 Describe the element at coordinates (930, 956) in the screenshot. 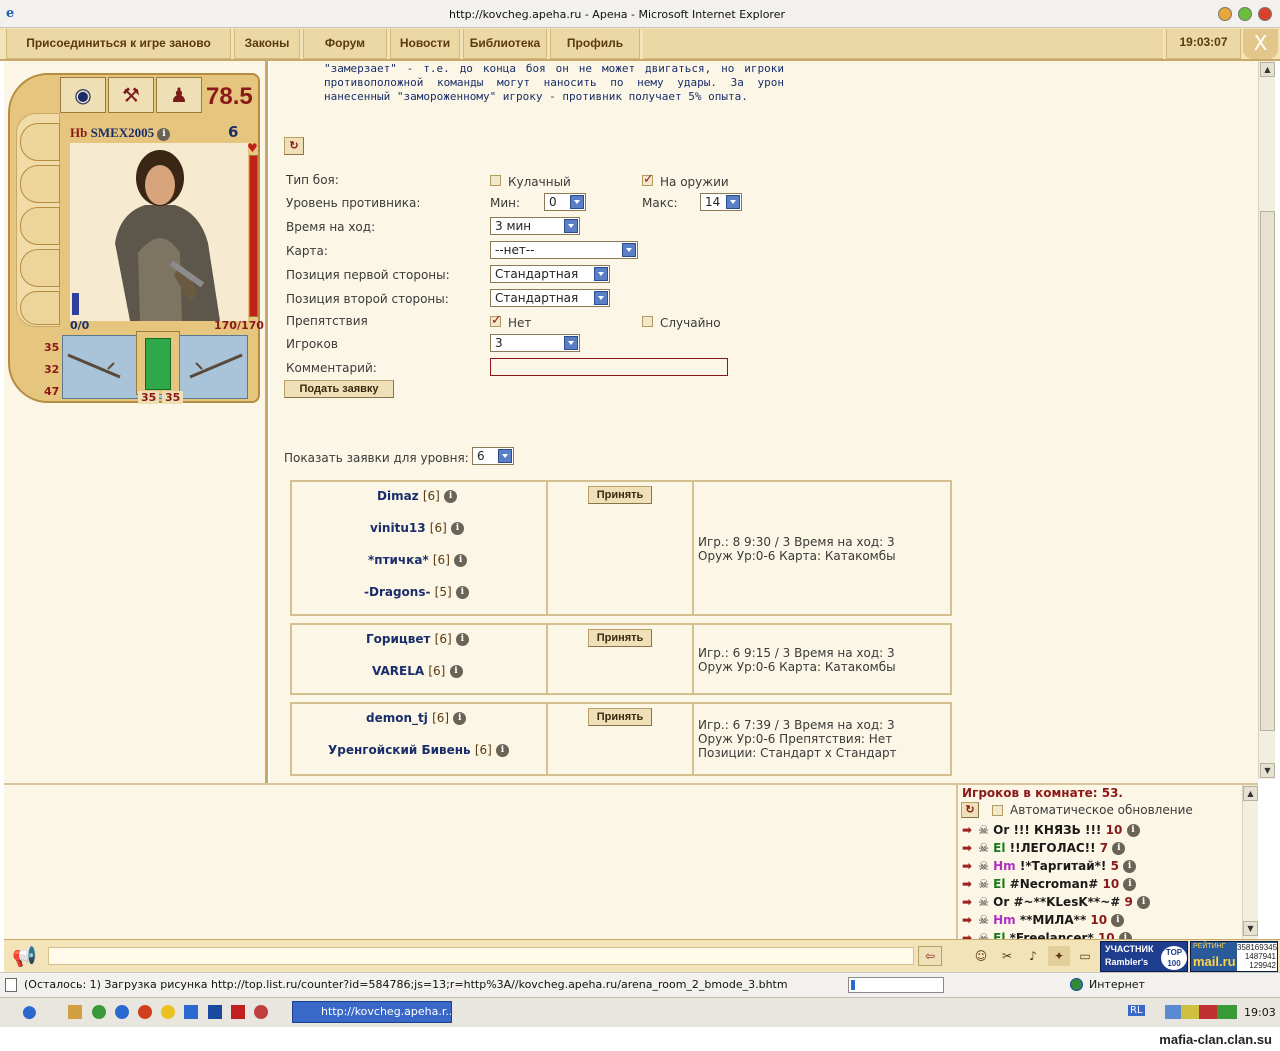

I see `send-arrow-icon: ⇦` at that location.